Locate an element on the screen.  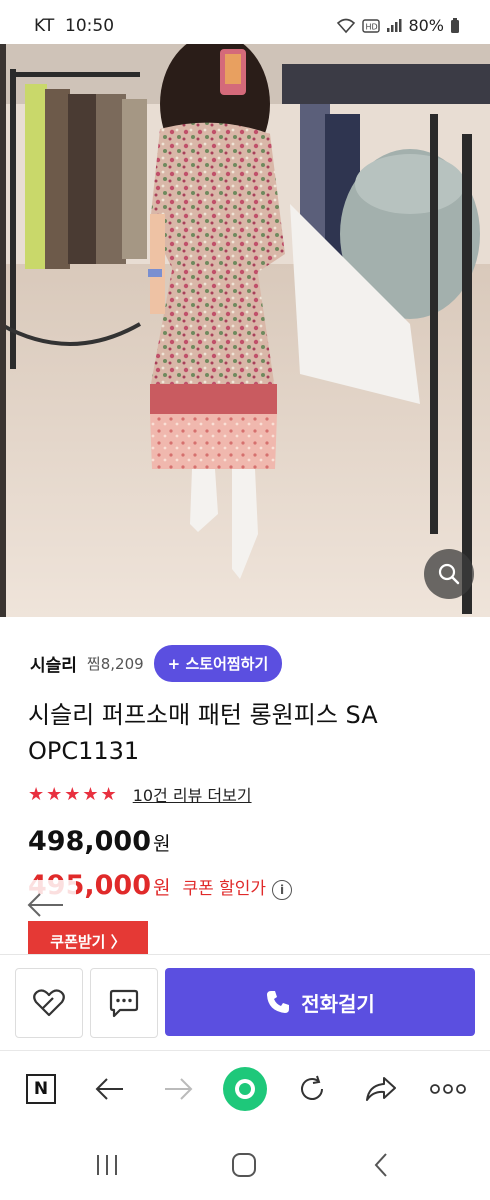
hd-icon: HD is located at coordinates (371, 25).